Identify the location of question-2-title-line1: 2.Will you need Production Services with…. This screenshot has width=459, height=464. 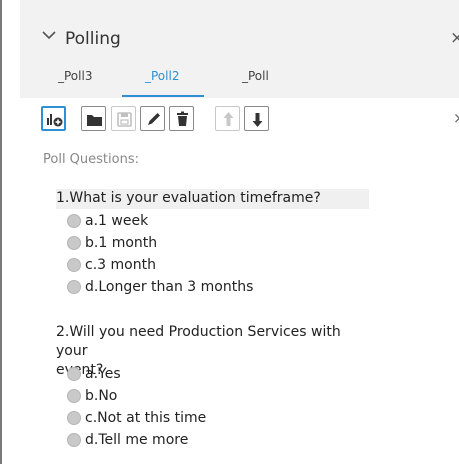
(198, 341).